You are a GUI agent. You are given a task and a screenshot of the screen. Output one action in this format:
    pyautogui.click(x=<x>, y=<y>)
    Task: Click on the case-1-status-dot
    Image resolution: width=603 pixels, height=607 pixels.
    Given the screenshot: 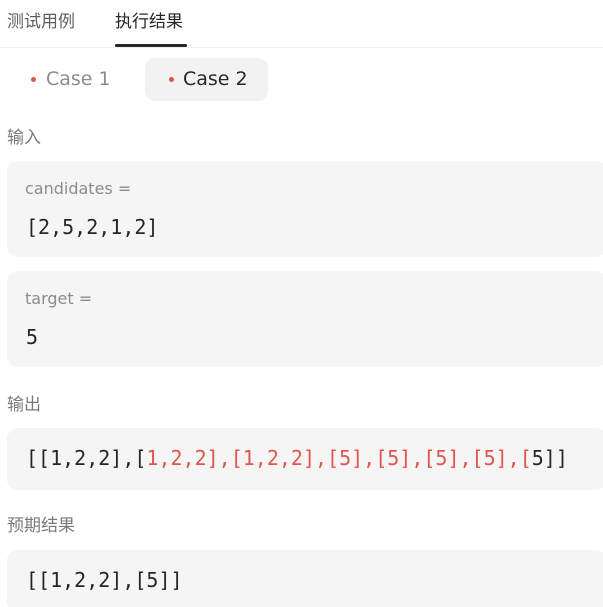 What is the action you would take?
    pyautogui.click(x=33, y=79)
    